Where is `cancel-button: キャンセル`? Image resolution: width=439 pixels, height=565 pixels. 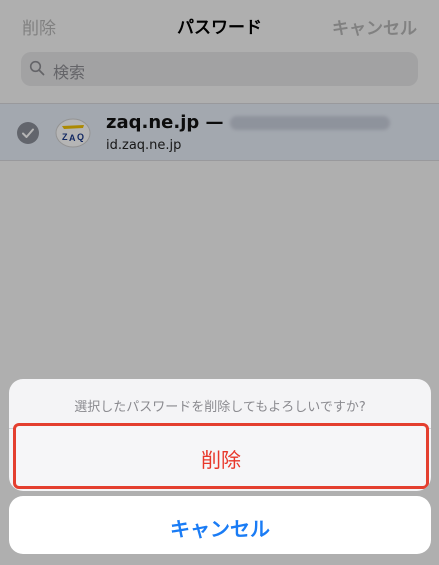 cancel-button: キャンセル is located at coordinates (220, 525).